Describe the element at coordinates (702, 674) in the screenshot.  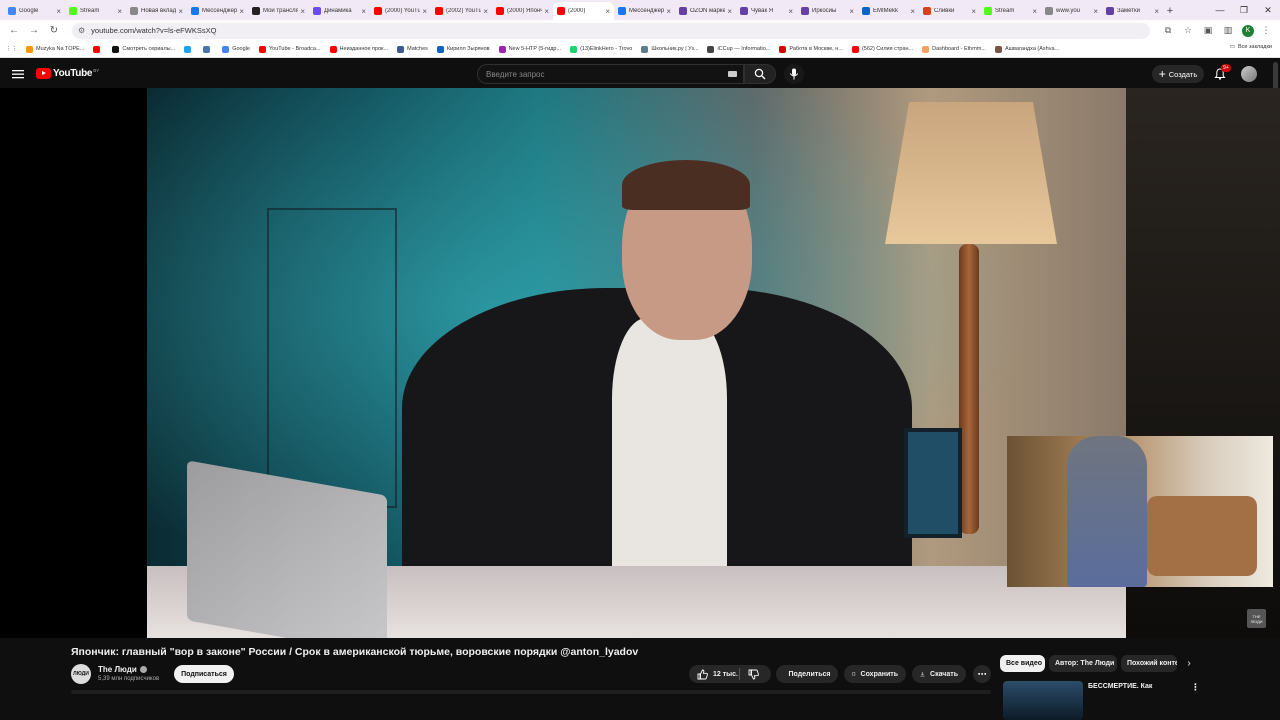
I see `thumbs-up-icon` at that location.